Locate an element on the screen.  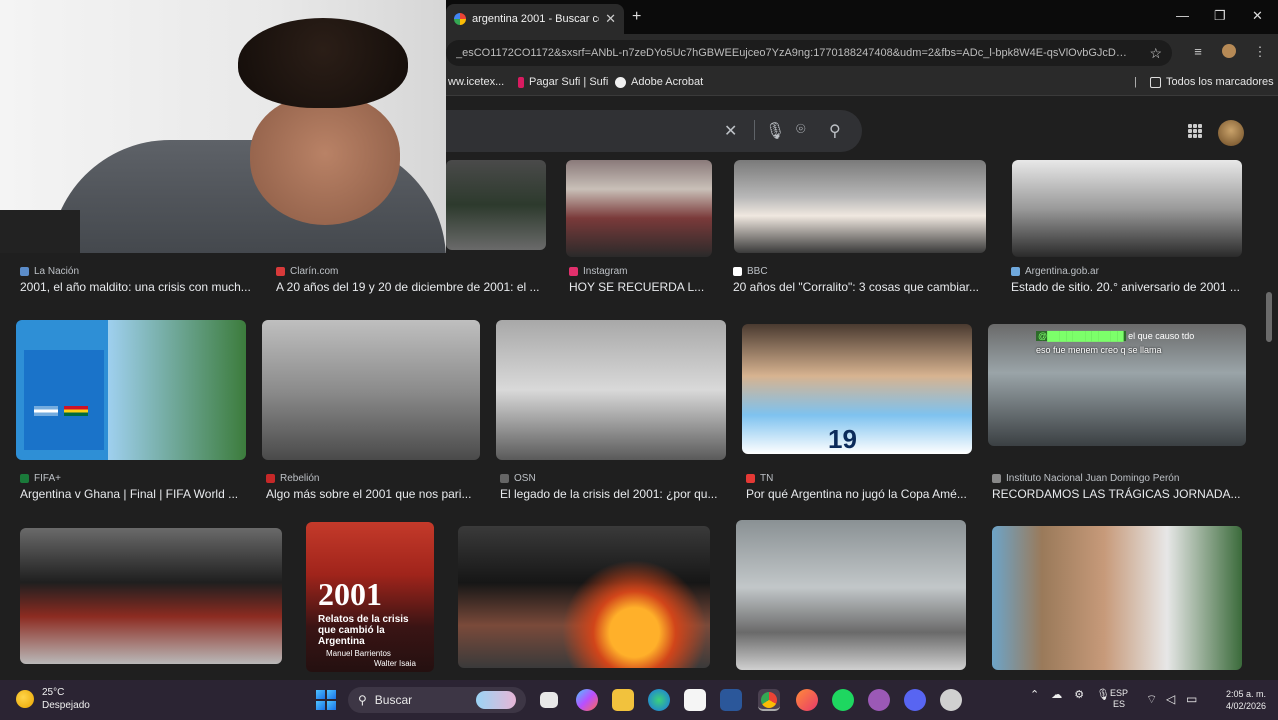
book-year: 2001 is located at coordinates (350, 594).